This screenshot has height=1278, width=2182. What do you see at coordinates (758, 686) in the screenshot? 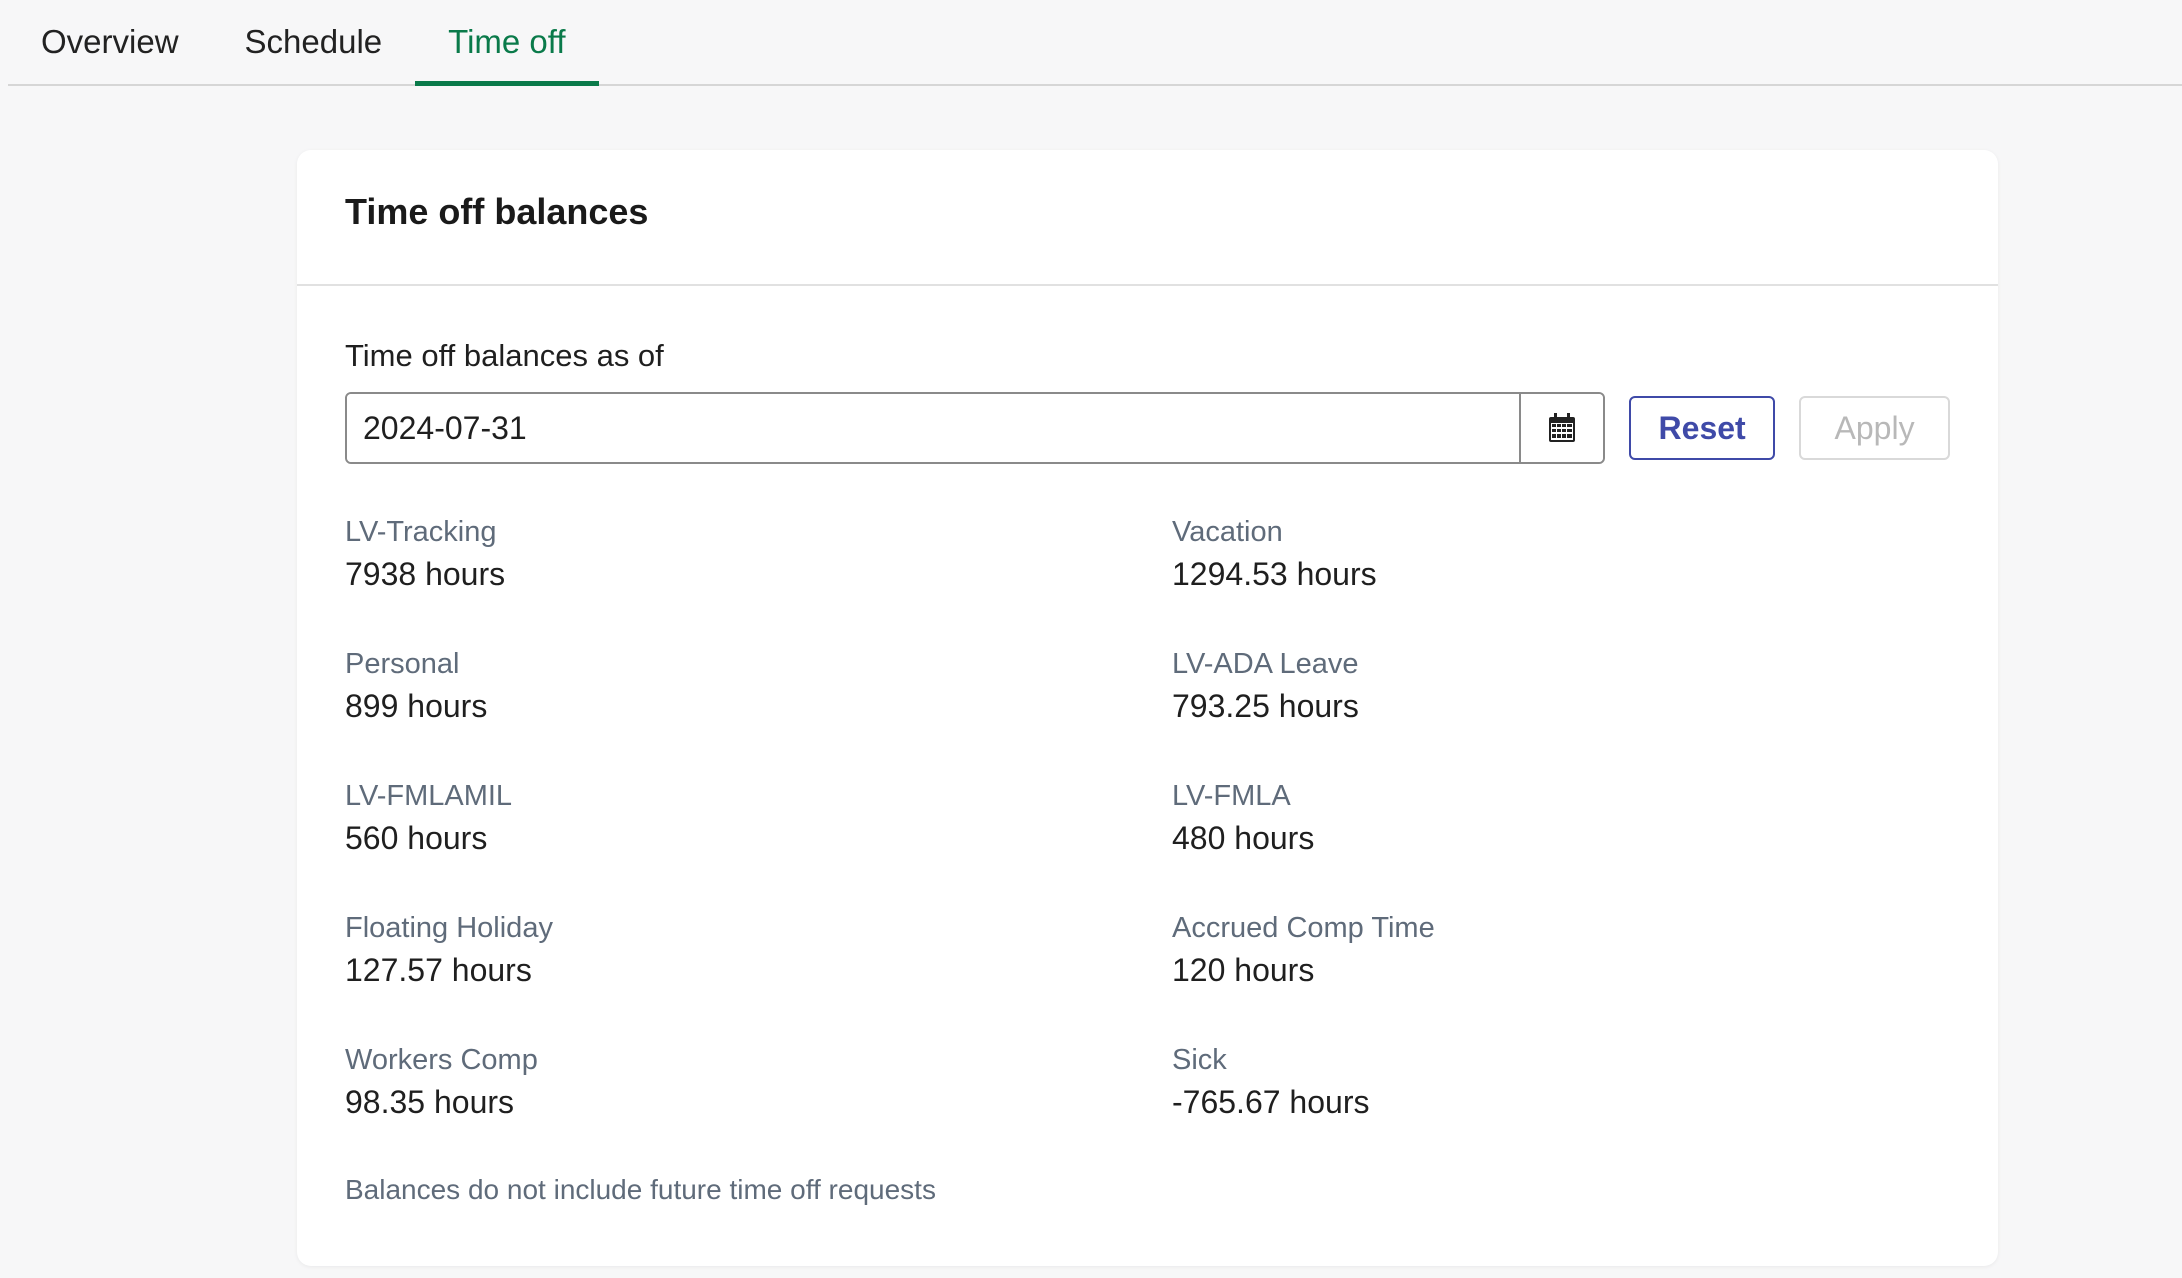
I see `balance-item: Personal 899 hours` at bounding box center [758, 686].